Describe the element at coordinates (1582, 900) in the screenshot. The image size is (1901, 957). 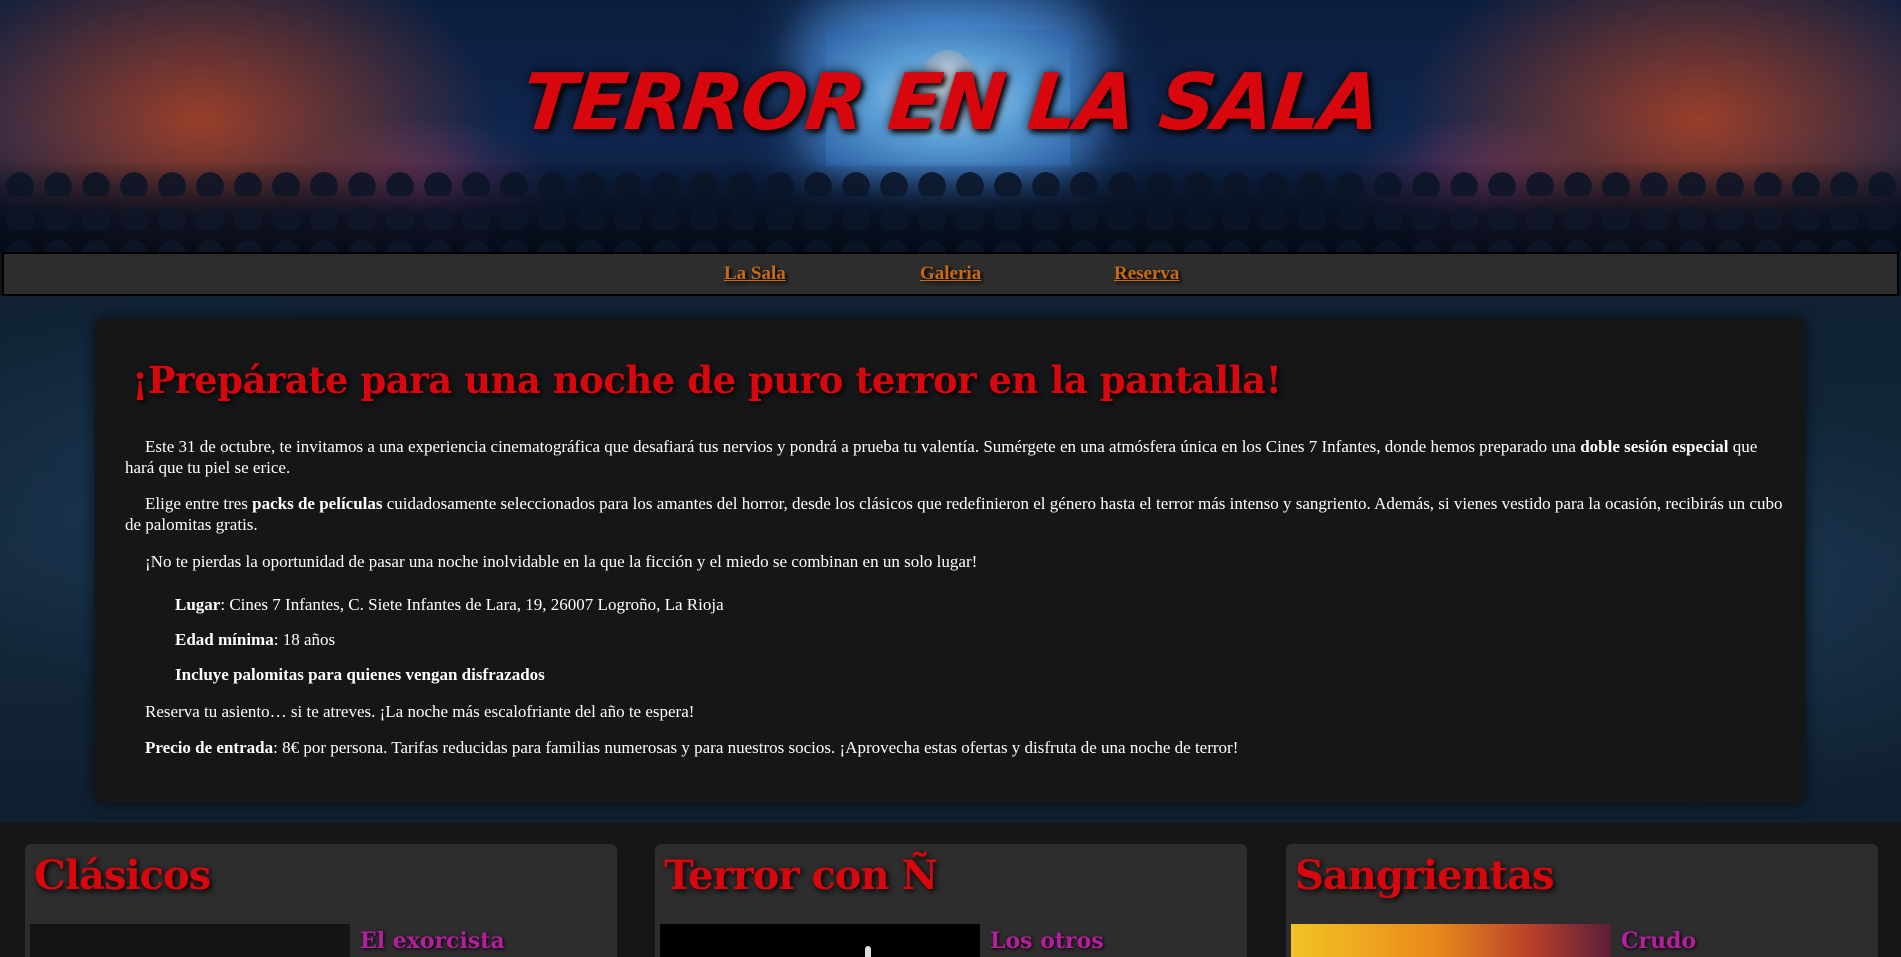
I see `pack-card-sangrientas: Sangrientas Crudo` at that location.